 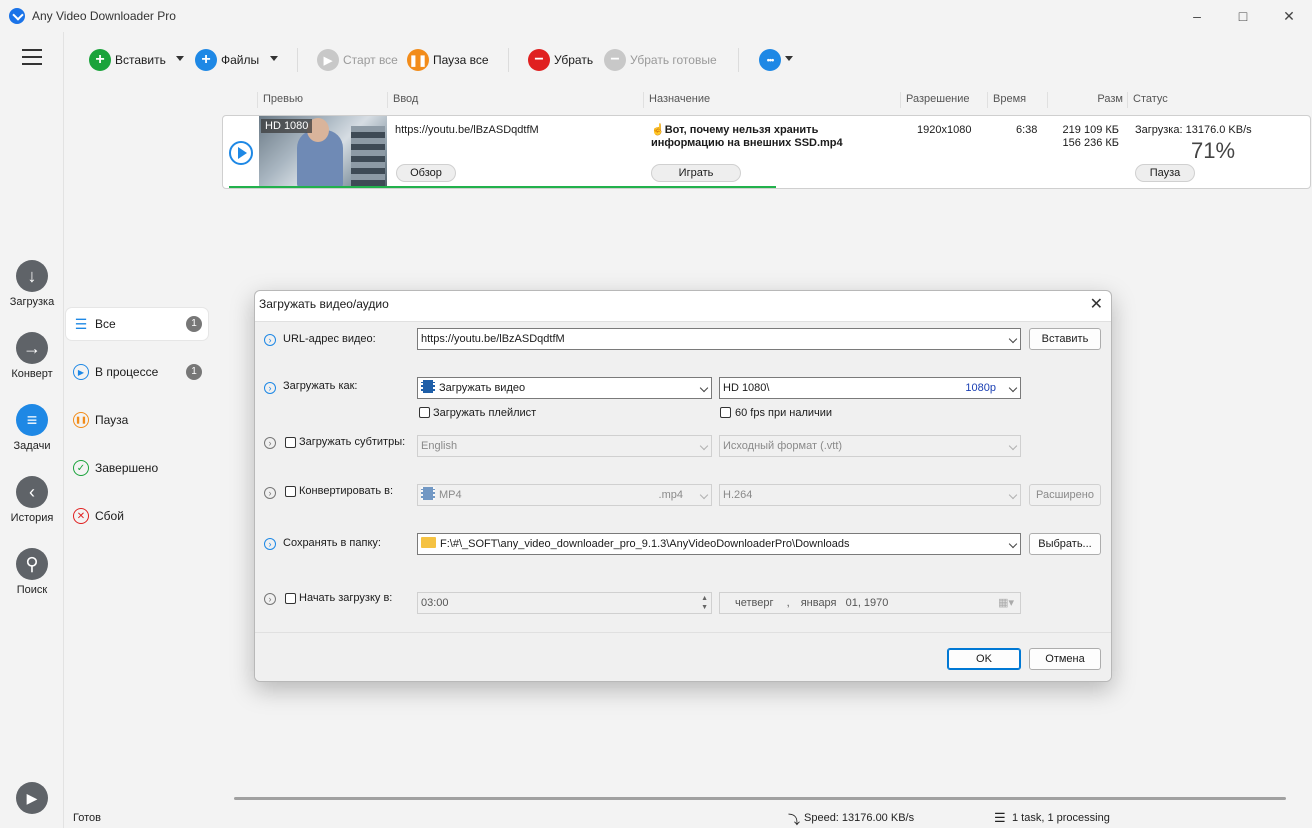 I want to click on quality-badge: HD 1080, so click(x=287, y=126).